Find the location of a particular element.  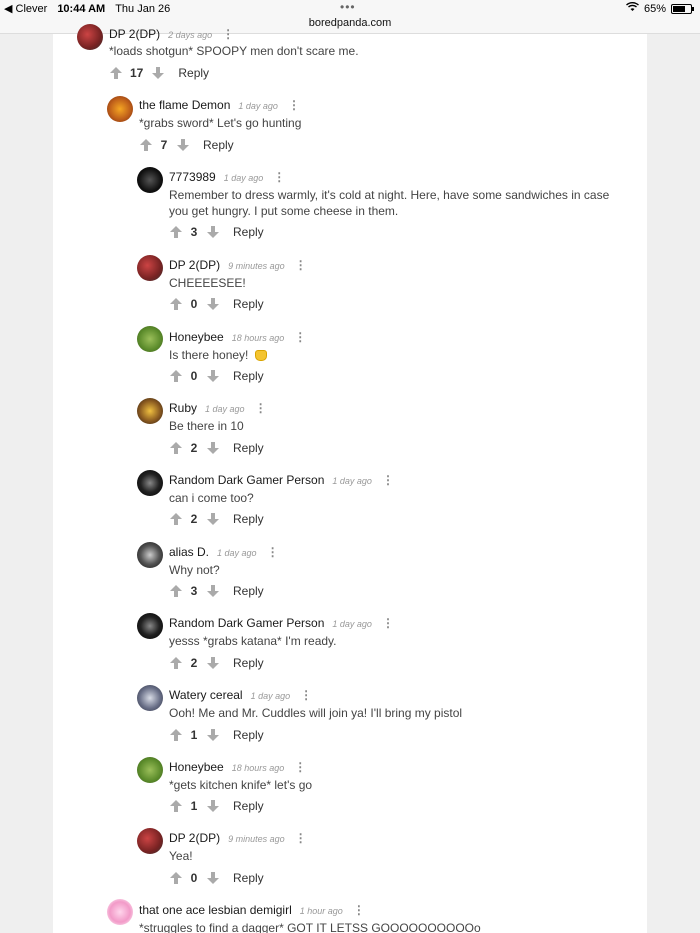

comment-time: 2 days ago is located at coordinates (190, 35).